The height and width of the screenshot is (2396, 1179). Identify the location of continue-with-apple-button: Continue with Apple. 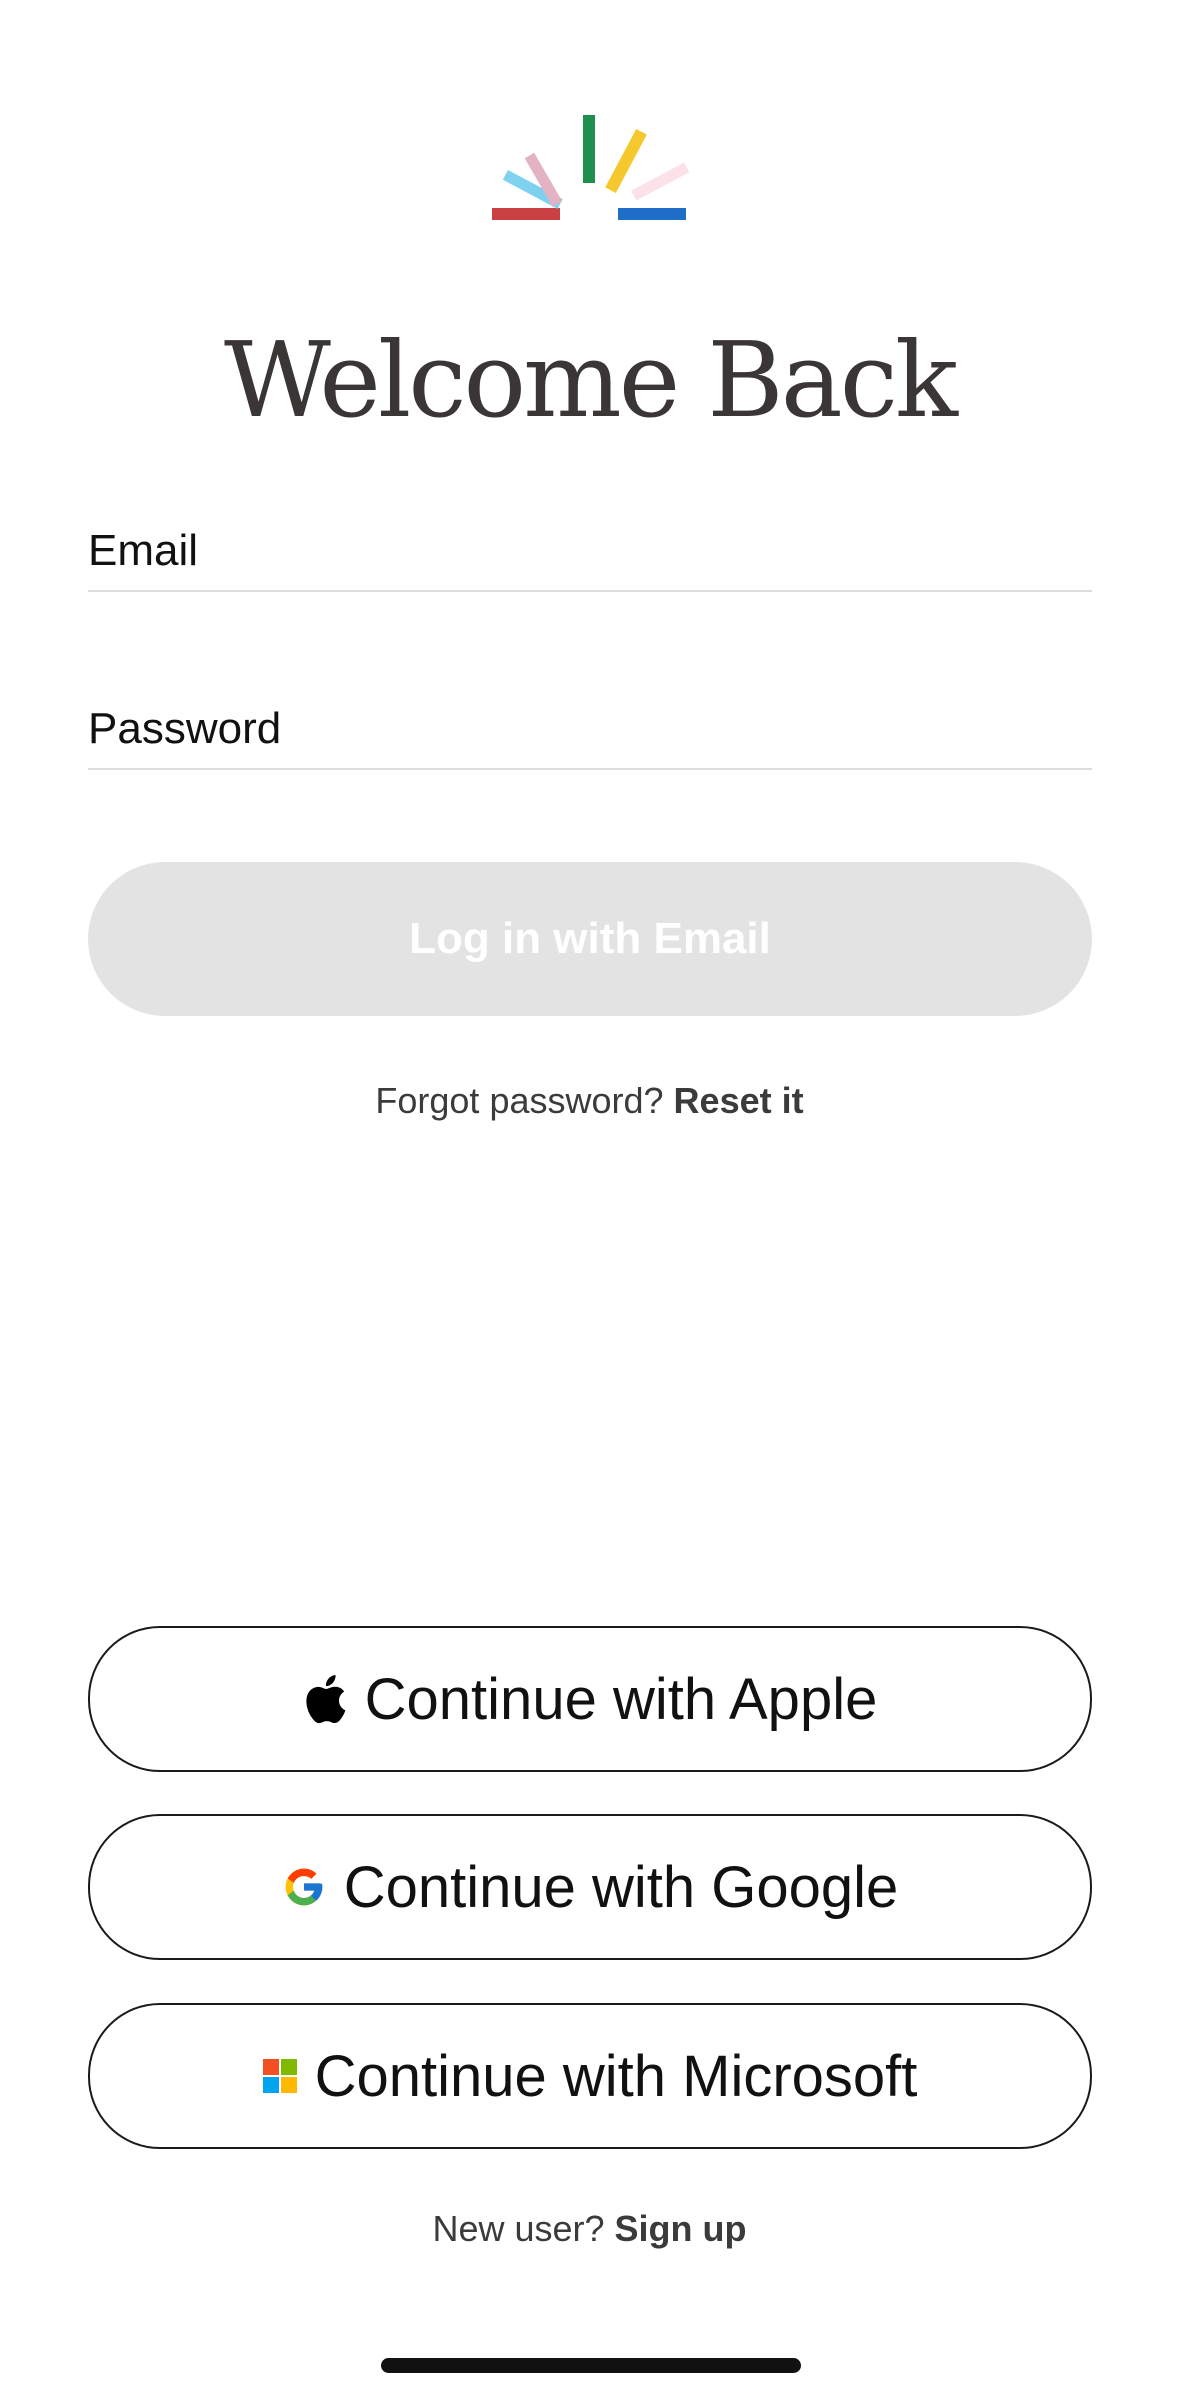
(590, 1699).